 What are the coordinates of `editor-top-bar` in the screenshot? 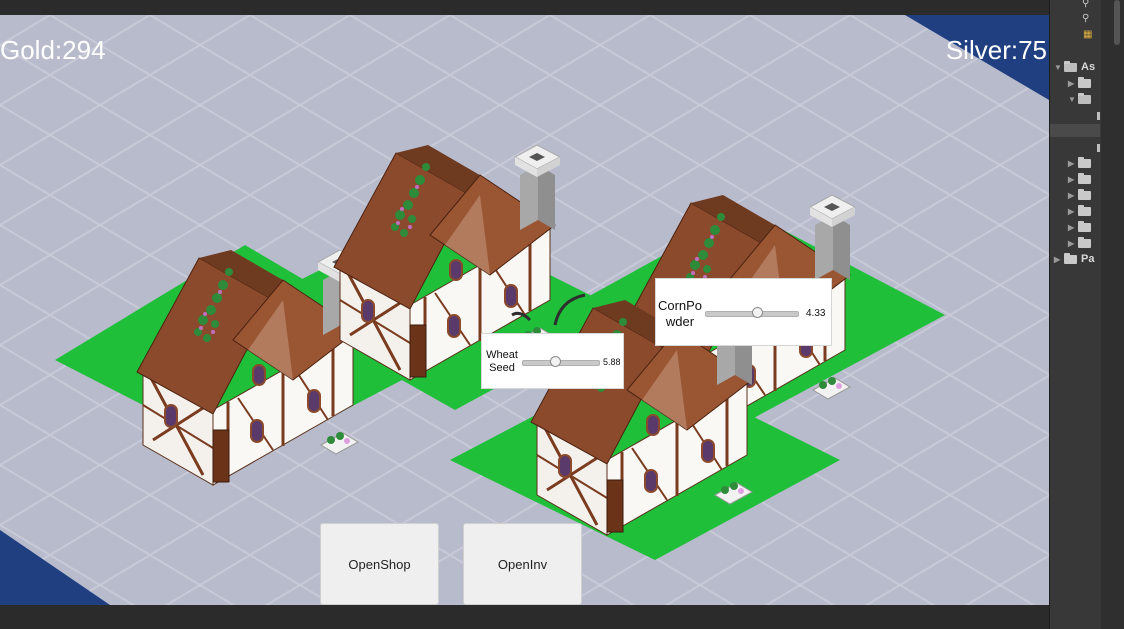 It's located at (524, 7).